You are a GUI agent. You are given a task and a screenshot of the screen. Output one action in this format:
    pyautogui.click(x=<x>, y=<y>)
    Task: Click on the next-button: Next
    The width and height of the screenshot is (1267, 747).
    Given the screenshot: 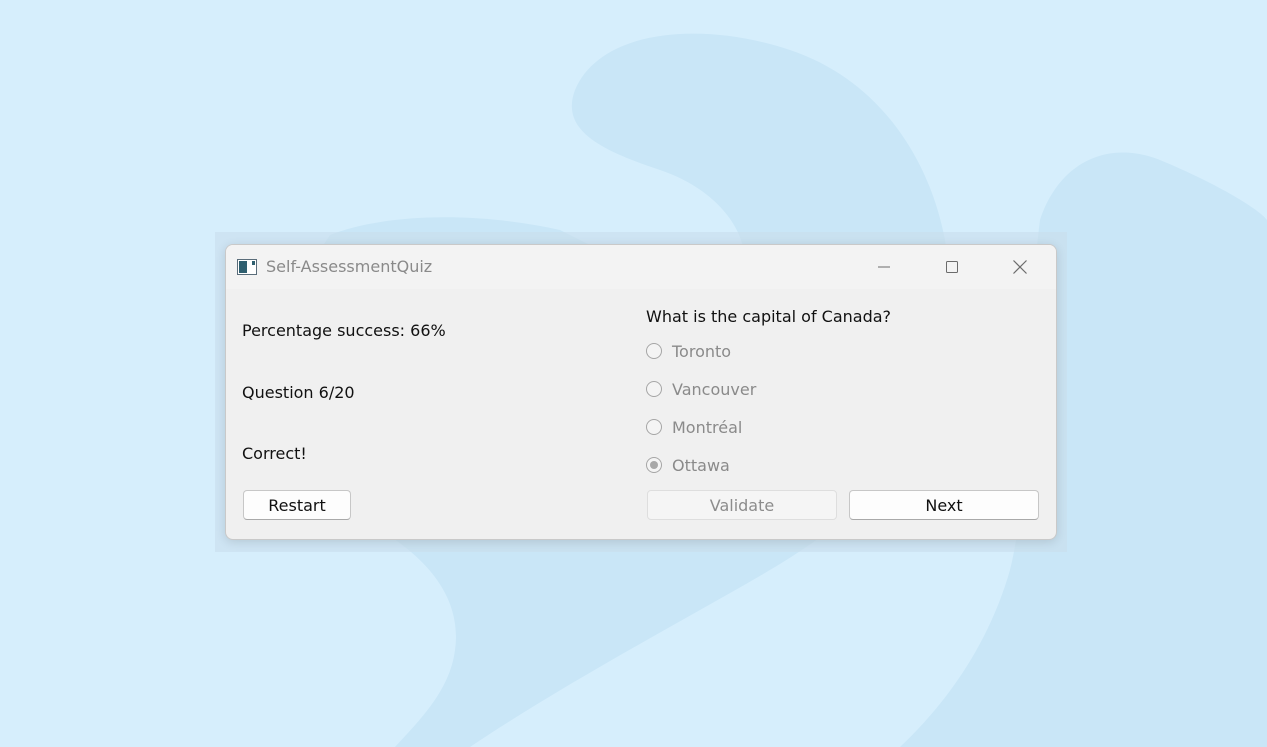 What is the action you would take?
    pyautogui.click(x=944, y=505)
    